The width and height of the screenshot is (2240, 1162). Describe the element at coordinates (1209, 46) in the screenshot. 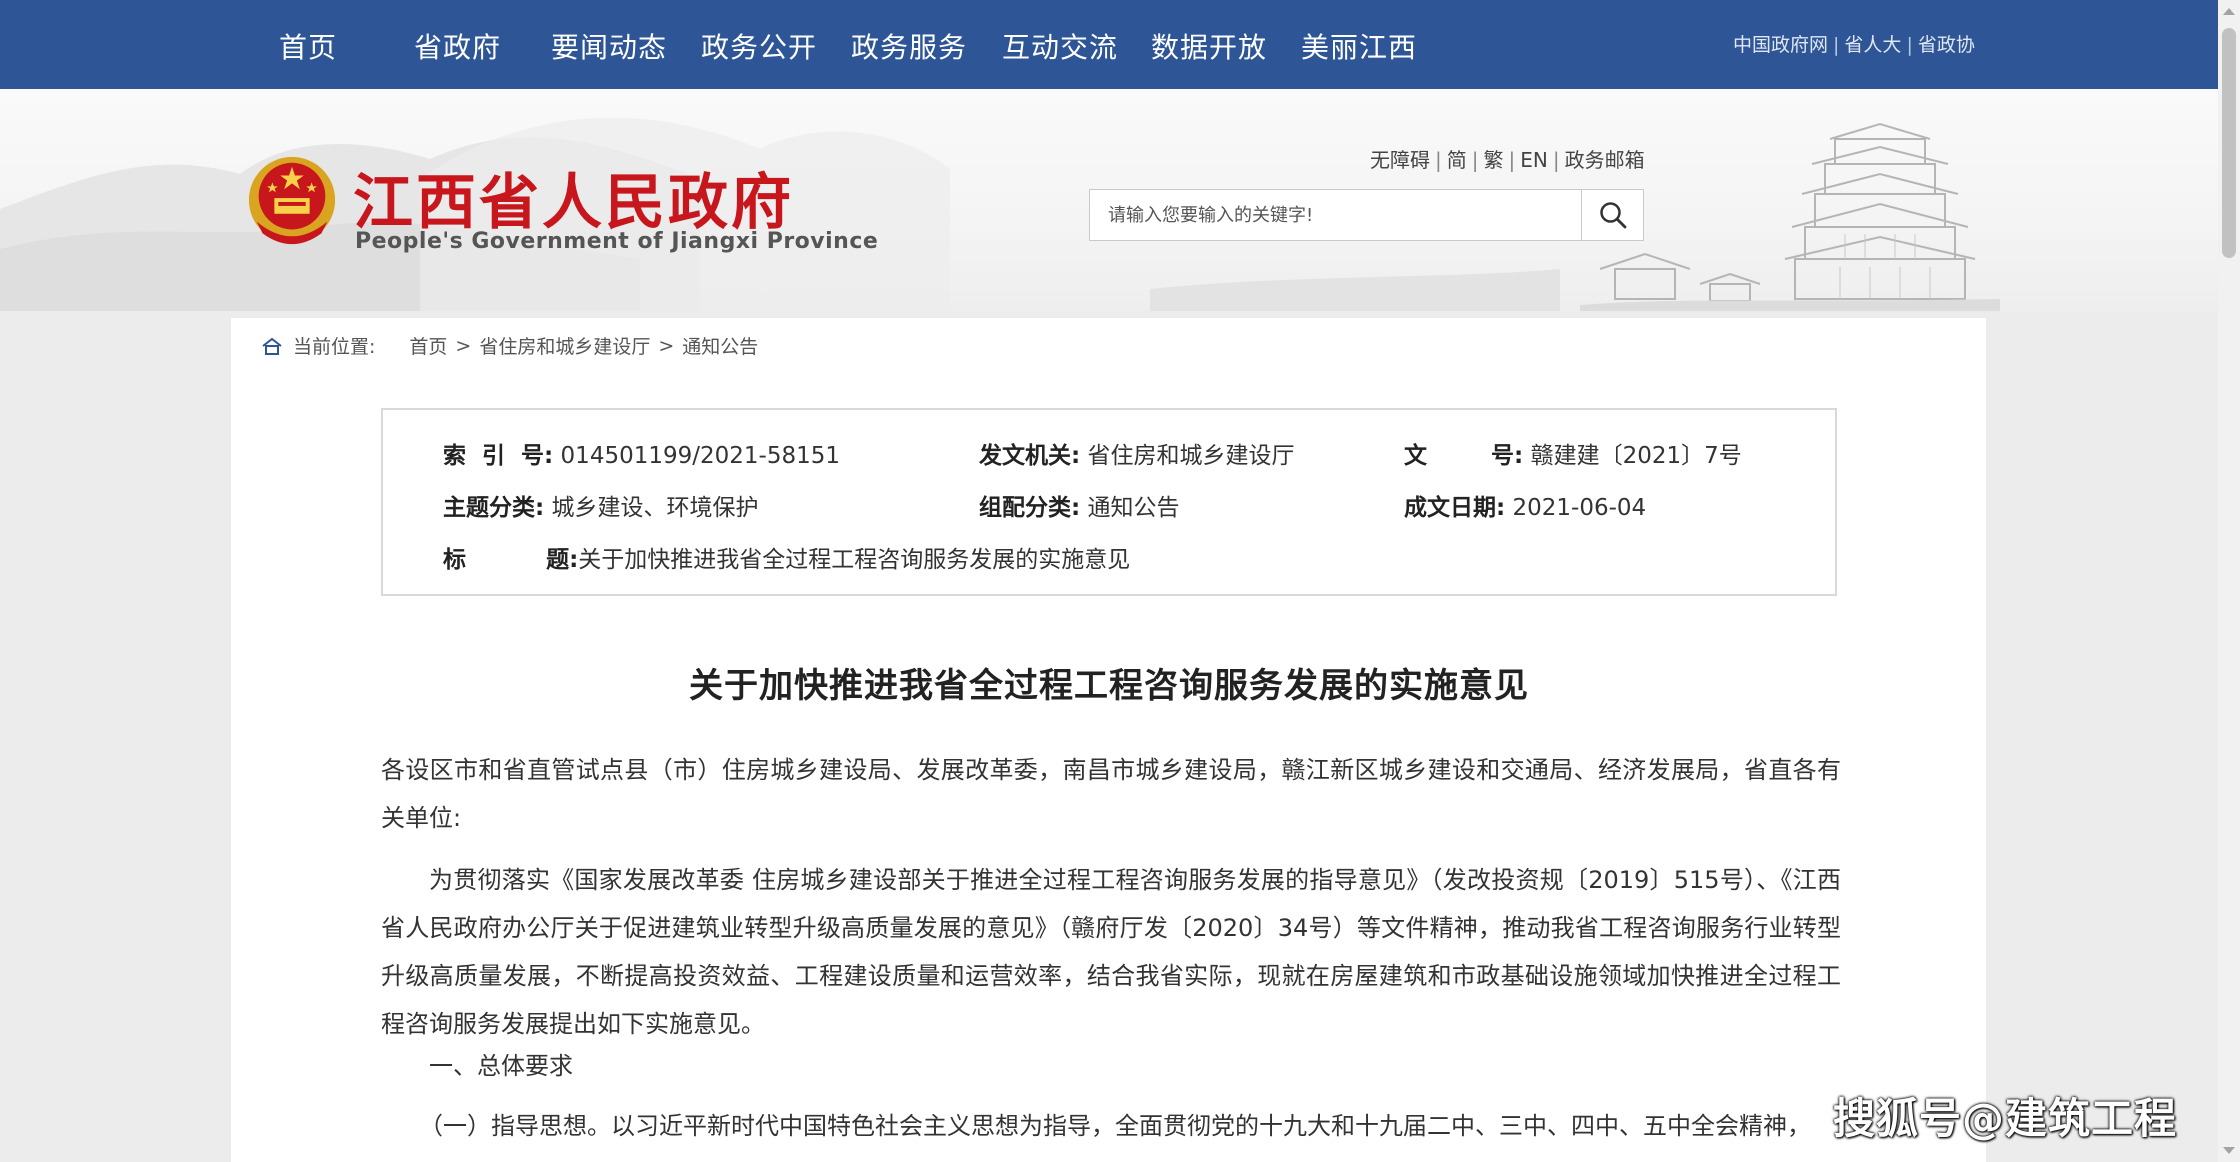

I see `nav-item-open-data: 数据开放` at that location.